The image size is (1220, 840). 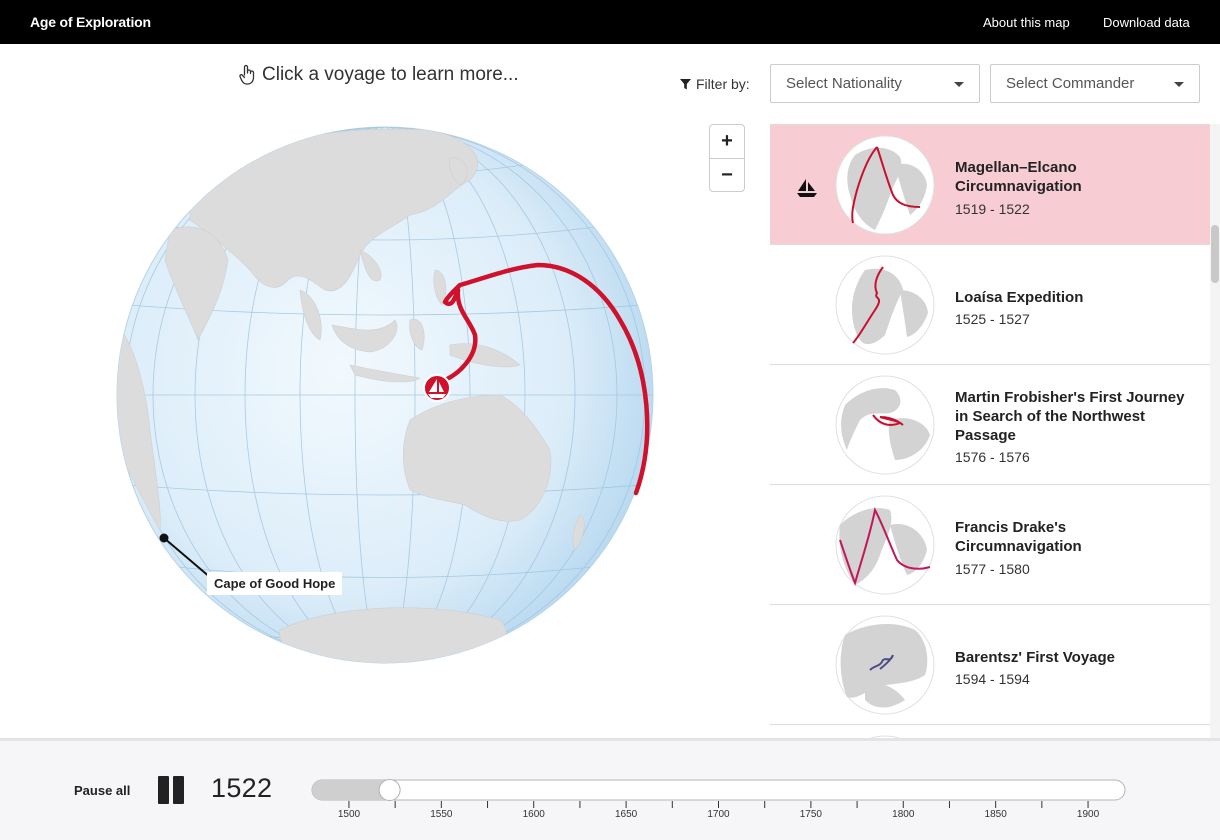 I want to click on zoom-controls: + −, so click(x=727, y=158).